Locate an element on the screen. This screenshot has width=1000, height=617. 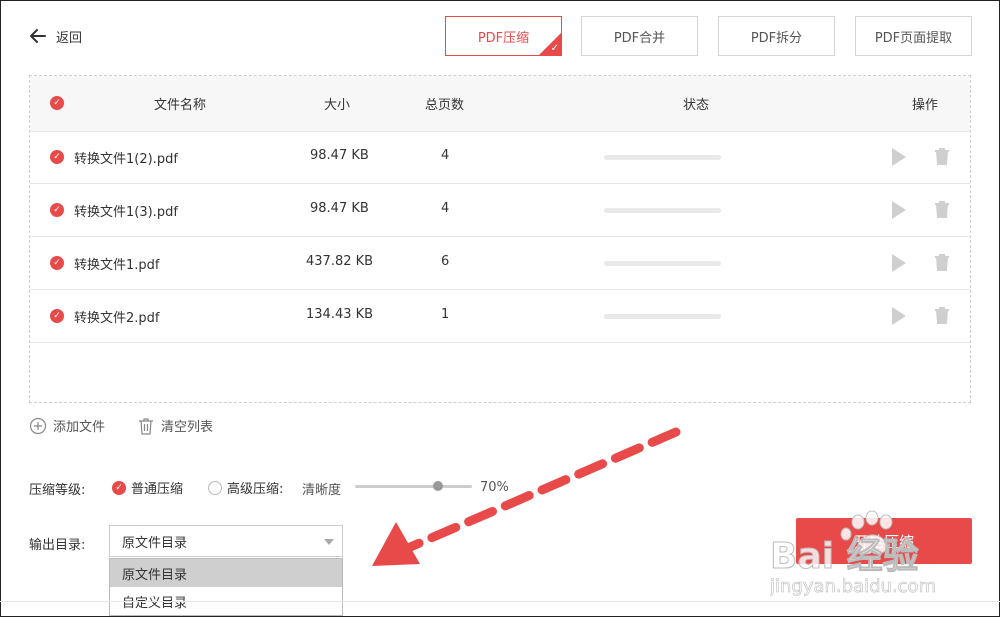
header-status: 状态 is located at coordinates (696, 105).